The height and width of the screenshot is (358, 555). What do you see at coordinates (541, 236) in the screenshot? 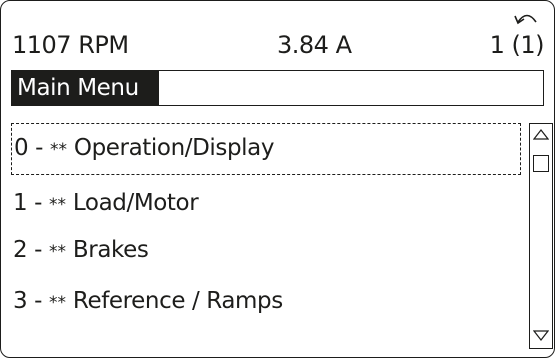
I see `menu-scrollbar` at bounding box center [541, 236].